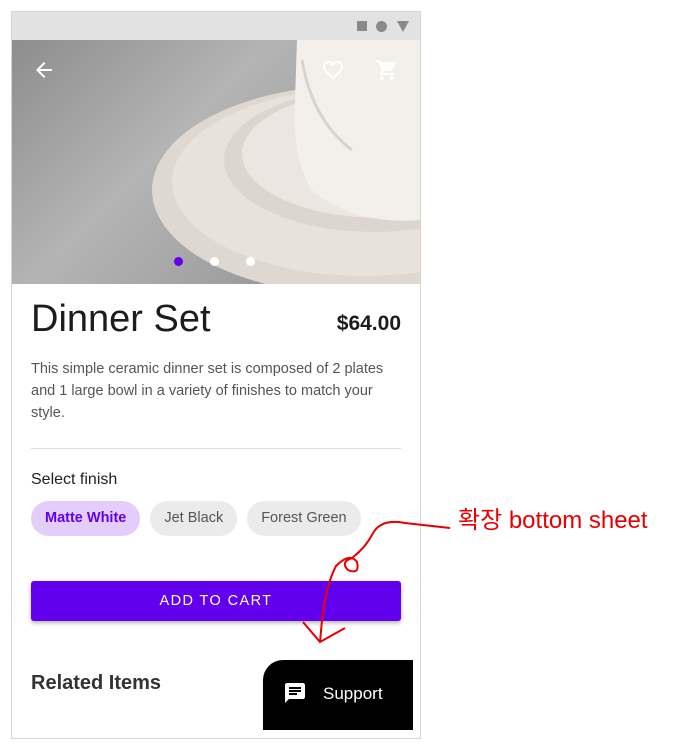 The width and height of the screenshot is (699, 744). What do you see at coordinates (216, 601) in the screenshot?
I see `add-to-cart-button: ADD TO CART` at bounding box center [216, 601].